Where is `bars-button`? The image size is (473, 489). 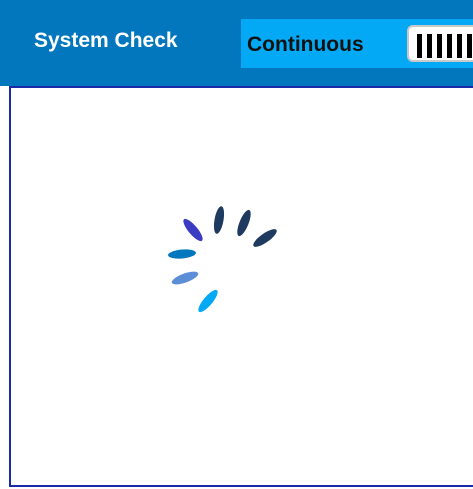 bars-button is located at coordinates (440, 43).